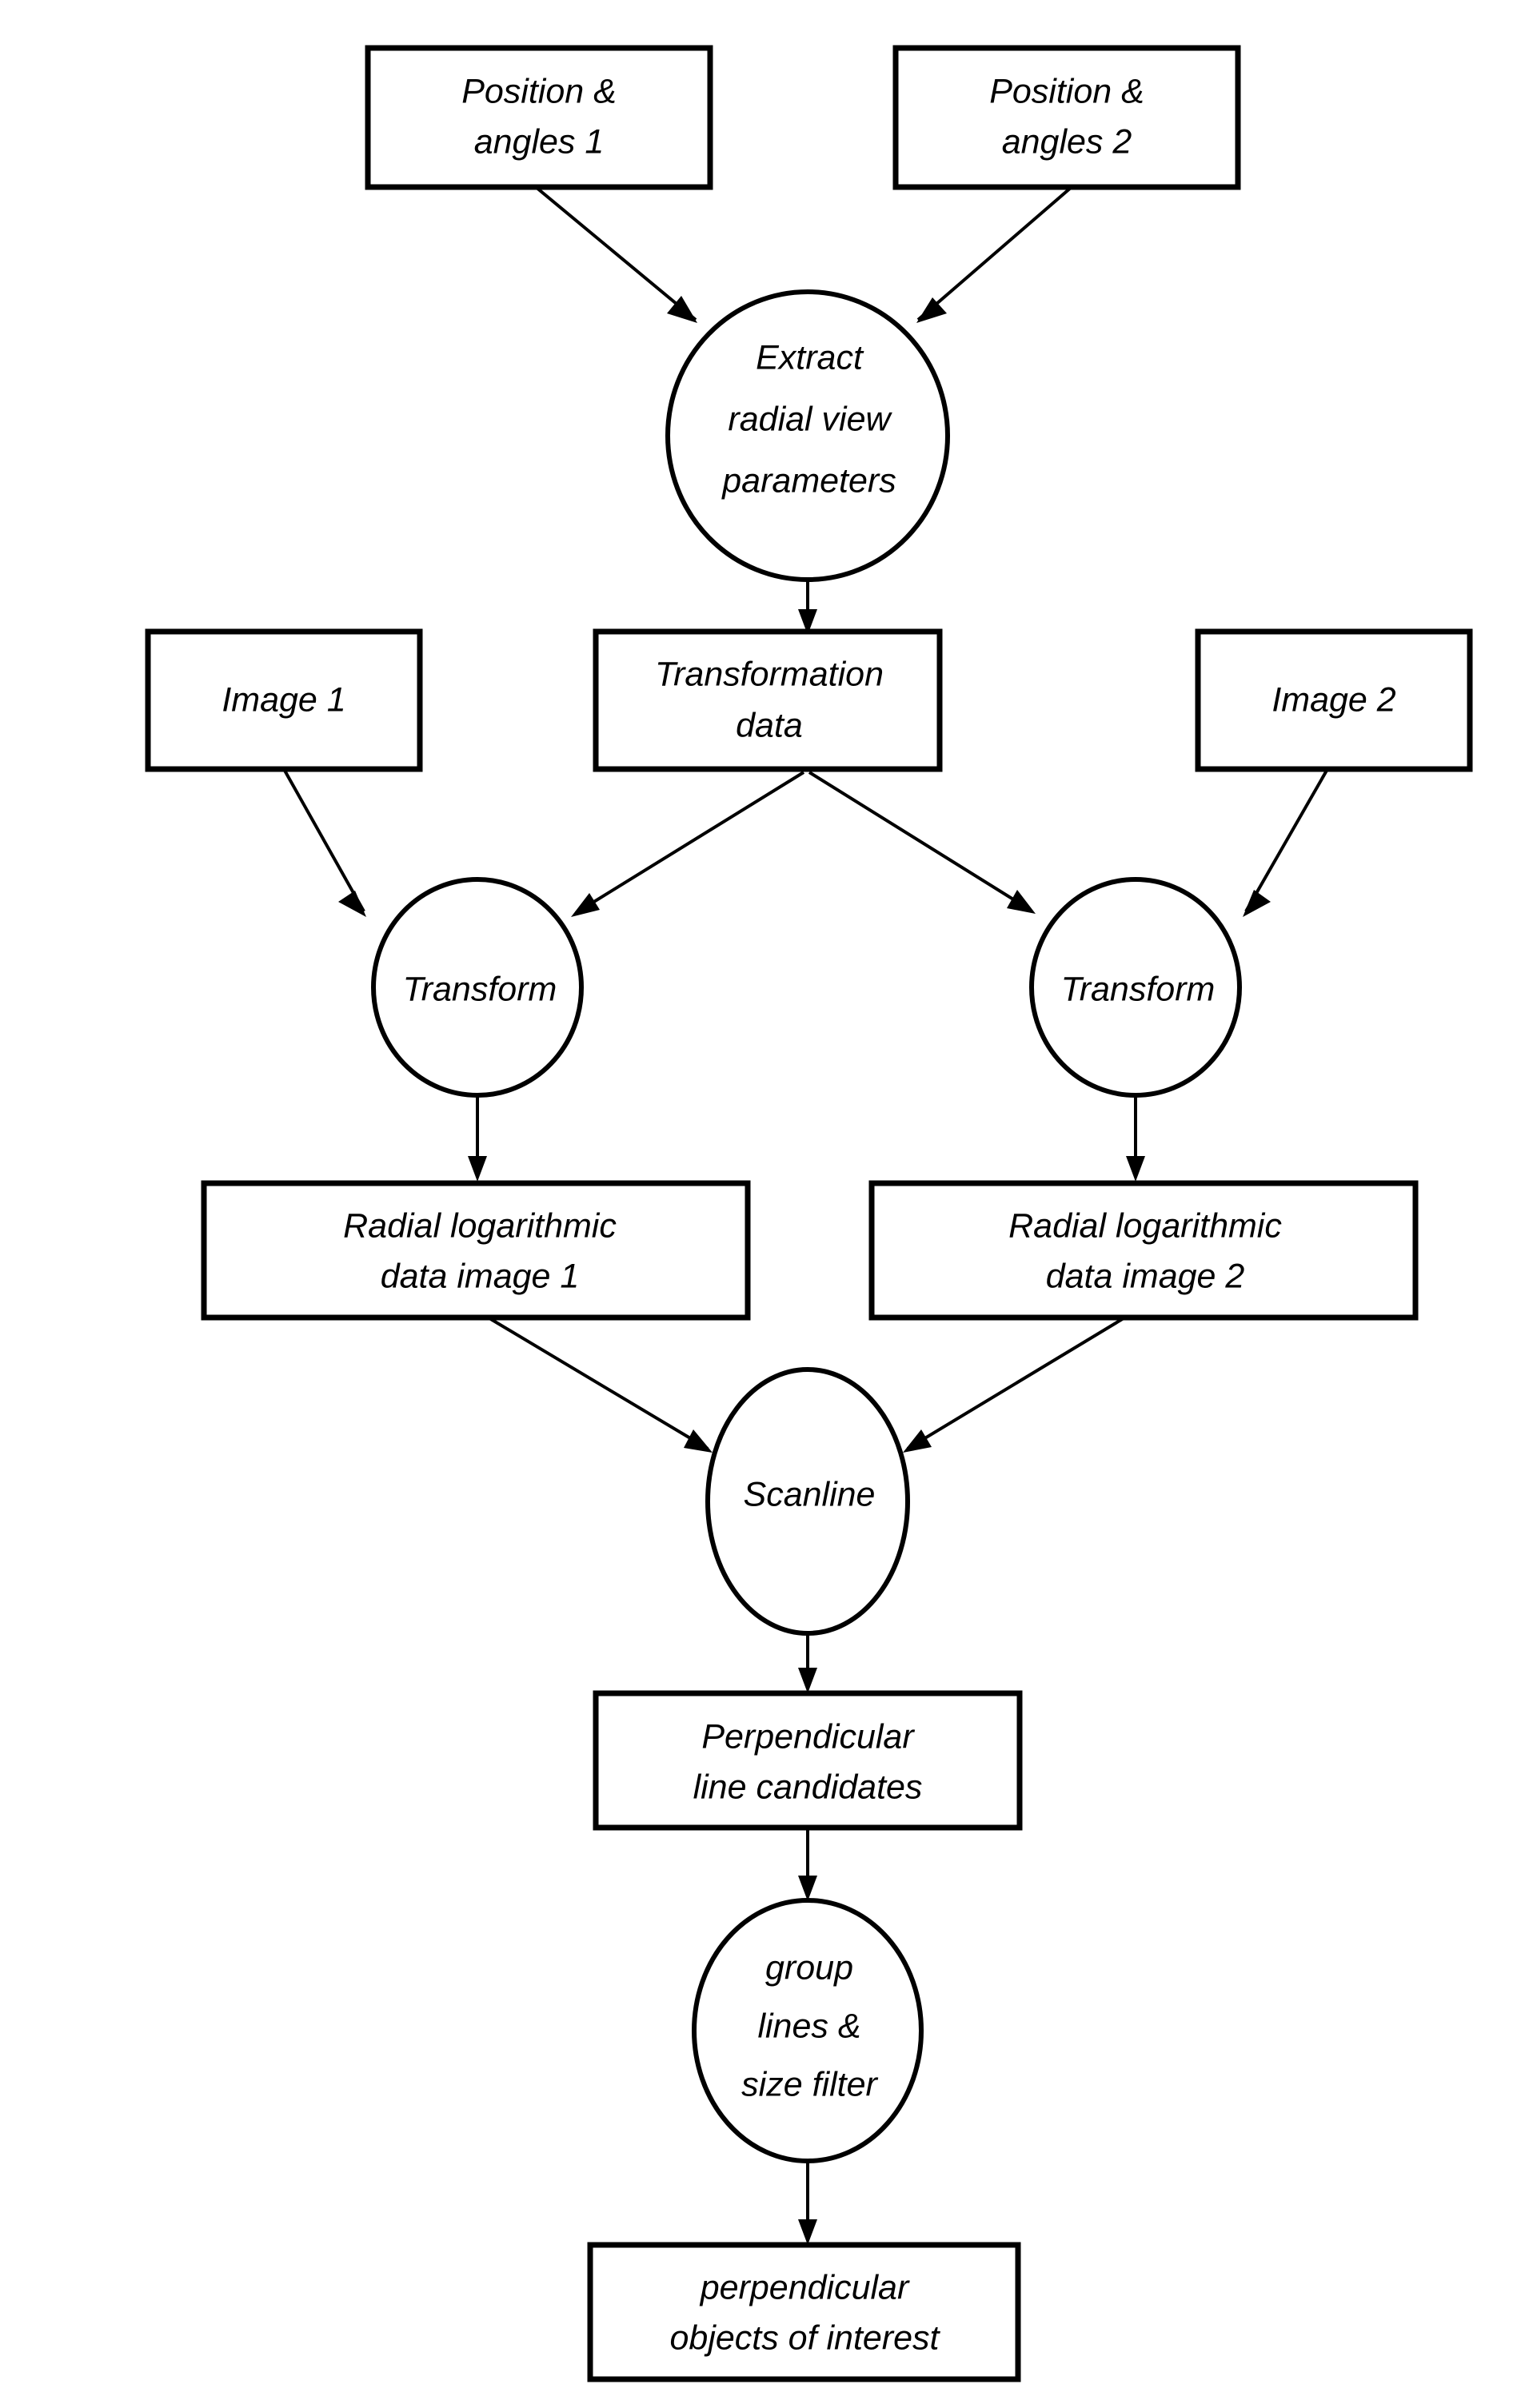  I want to click on edge-transformation-to-transform1, so click(688, 844).